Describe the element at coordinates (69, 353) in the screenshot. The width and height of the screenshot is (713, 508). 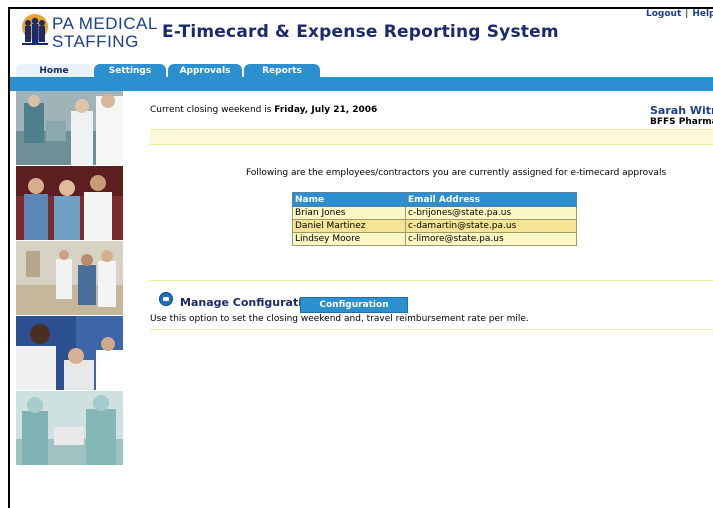
I see `doctor-patient-photo` at that location.